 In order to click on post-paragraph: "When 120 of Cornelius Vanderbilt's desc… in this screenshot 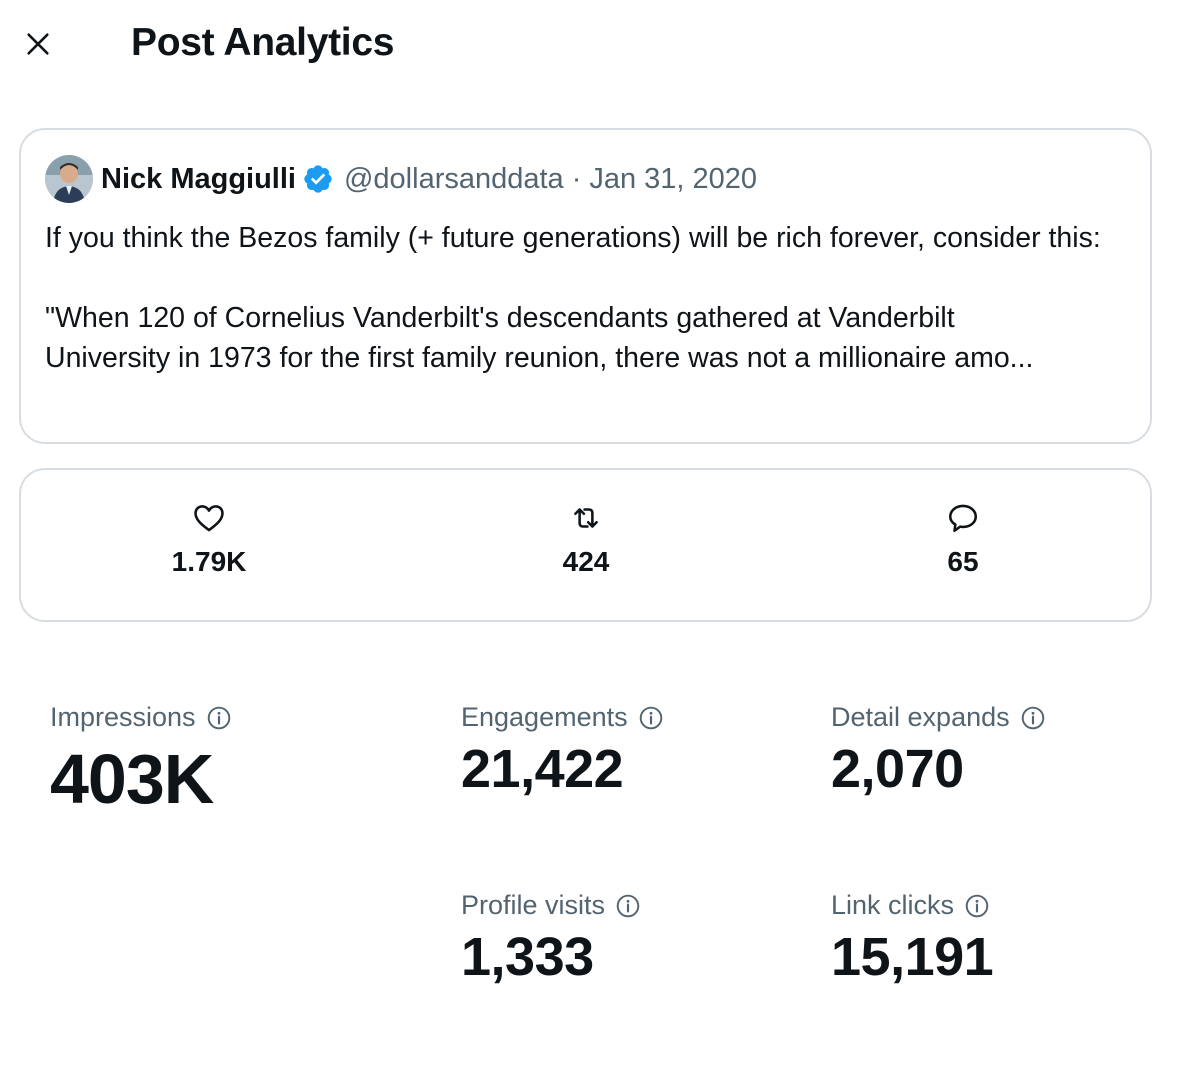, I will do `click(500, 318)`.